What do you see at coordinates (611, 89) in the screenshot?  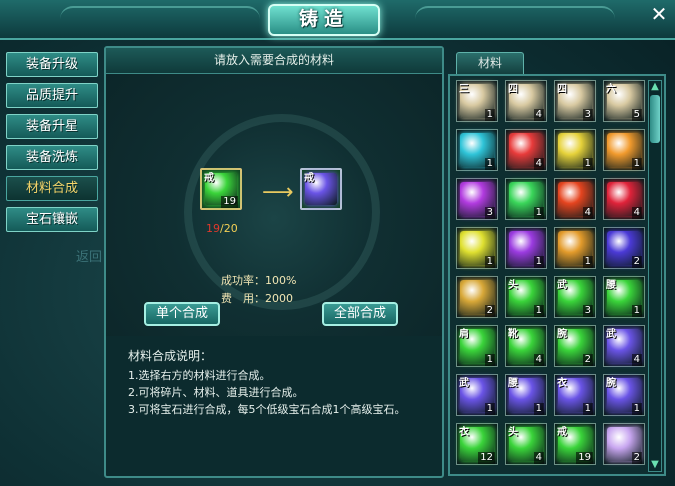 I see `item-label: 六` at bounding box center [611, 89].